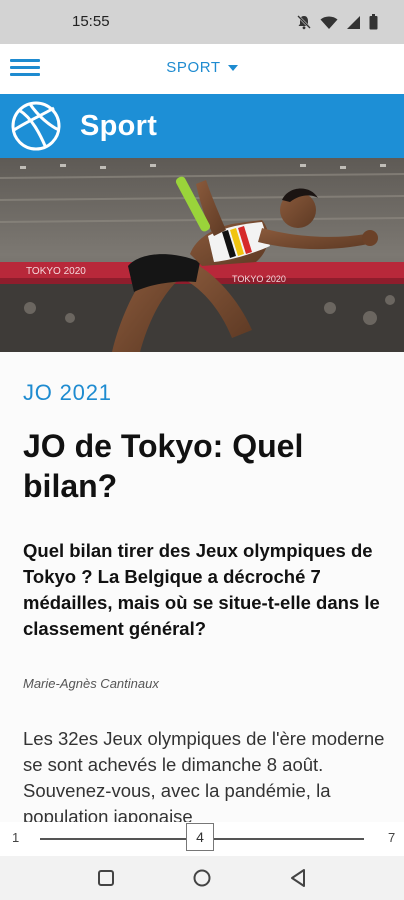 The image size is (404, 900). I want to click on signal-icon, so click(353, 22).